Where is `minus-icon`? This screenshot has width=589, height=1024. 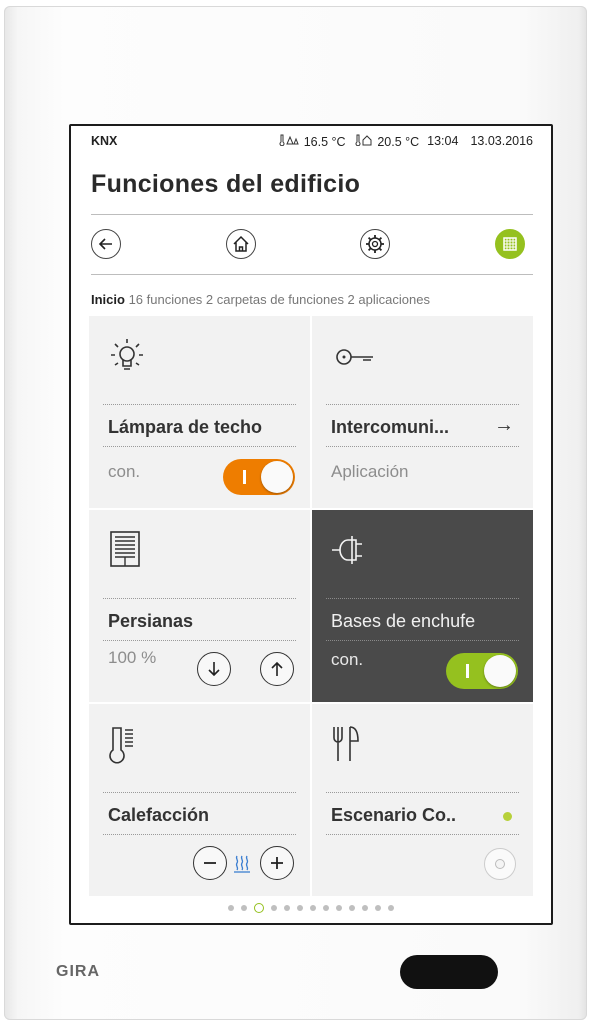
minus-icon is located at coordinates (210, 863).